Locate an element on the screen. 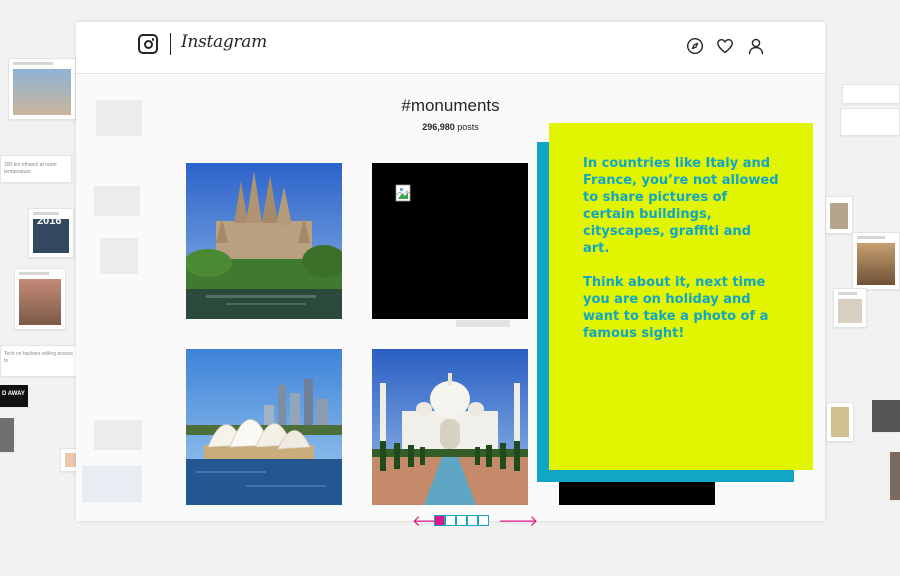 This screenshot has height=576, width=900. top-bar: Instagram is located at coordinates (450, 48).